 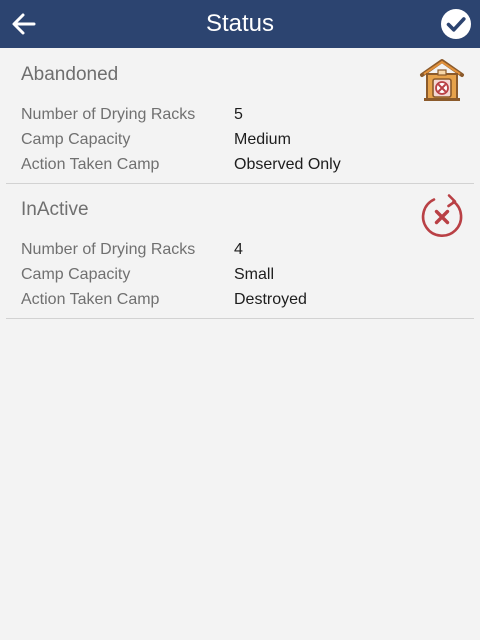 I want to click on field-drying-racks: Number of Drying Racks 4, so click(x=241, y=250).